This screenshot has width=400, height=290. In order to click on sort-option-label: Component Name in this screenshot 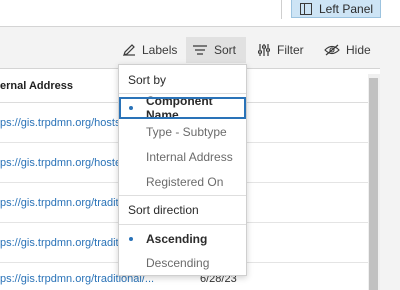, I will do `click(179, 108)`.